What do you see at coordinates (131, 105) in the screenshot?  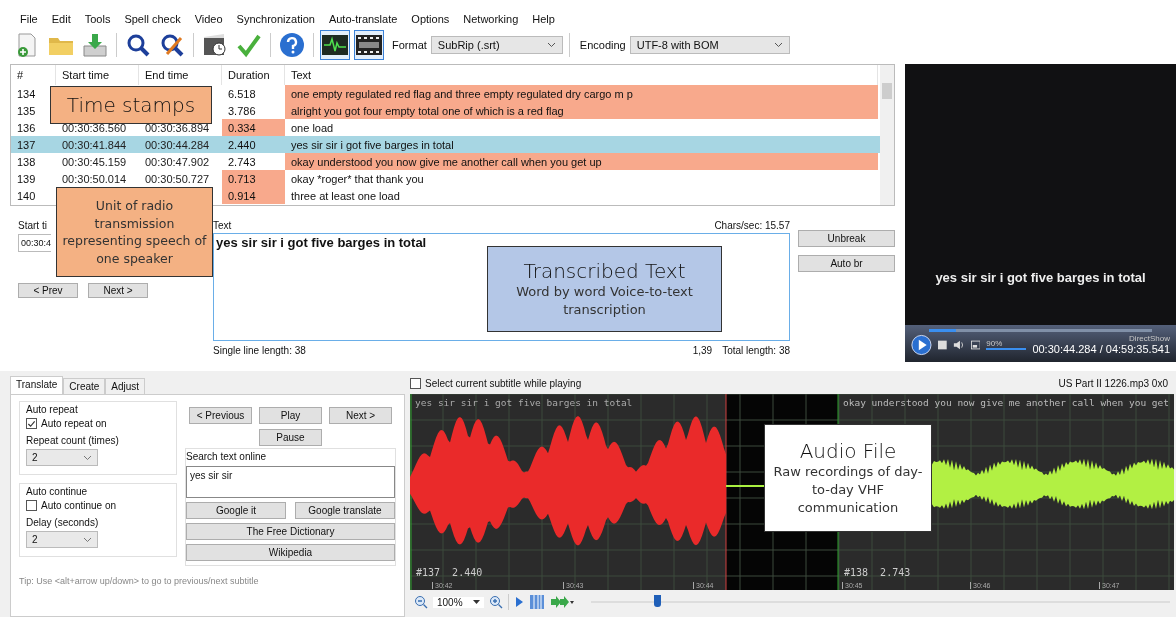 I see `callout-title: Time stamps` at bounding box center [131, 105].